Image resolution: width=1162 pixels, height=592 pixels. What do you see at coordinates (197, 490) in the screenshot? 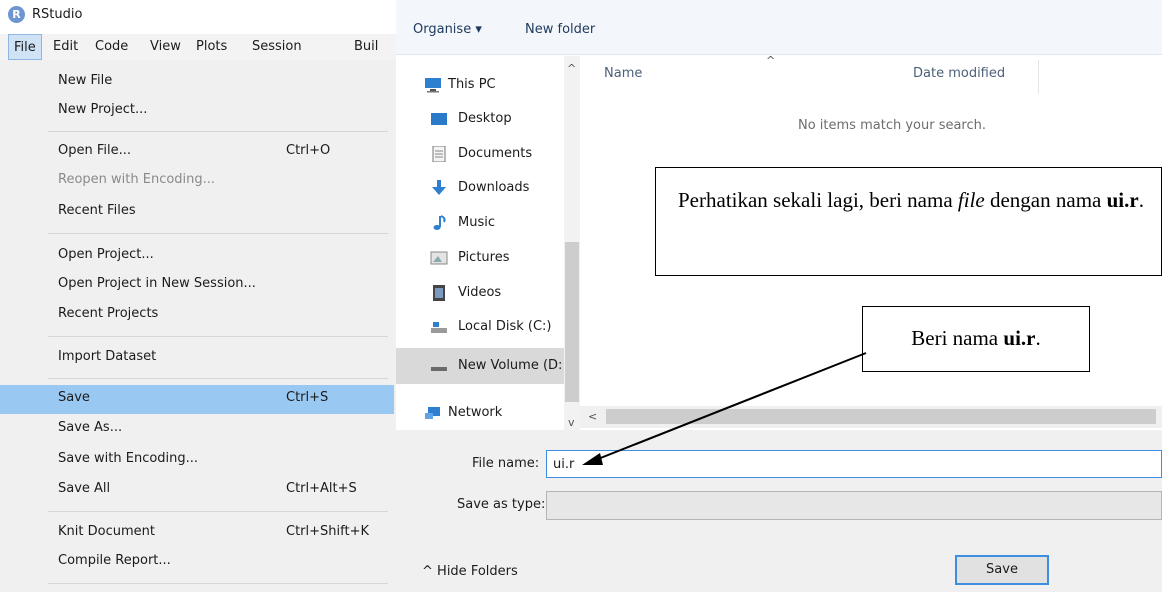
I see `menu-item-save-all: Save All Ctrl+Alt+S` at bounding box center [197, 490].